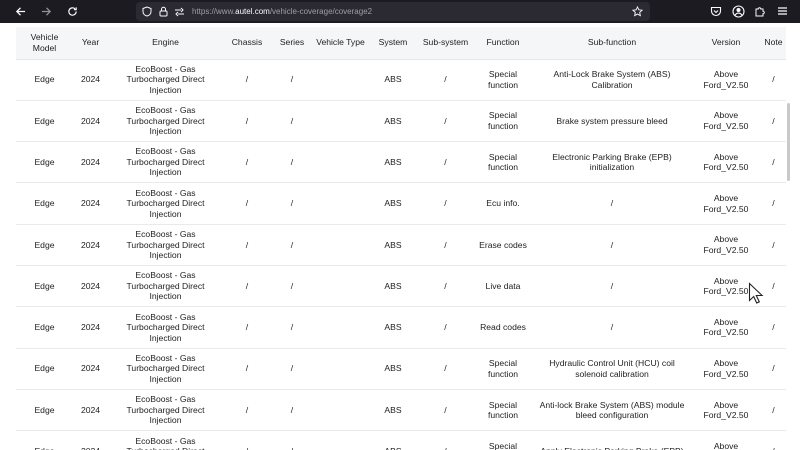  I want to click on bookmark-star-button, so click(637, 11).